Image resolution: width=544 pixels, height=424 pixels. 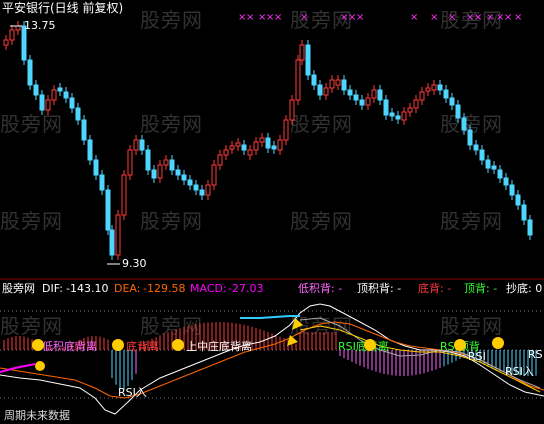 What do you see at coordinates (164, 288) in the screenshot?
I see `dea-value: -129.58` at bounding box center [164, 288].